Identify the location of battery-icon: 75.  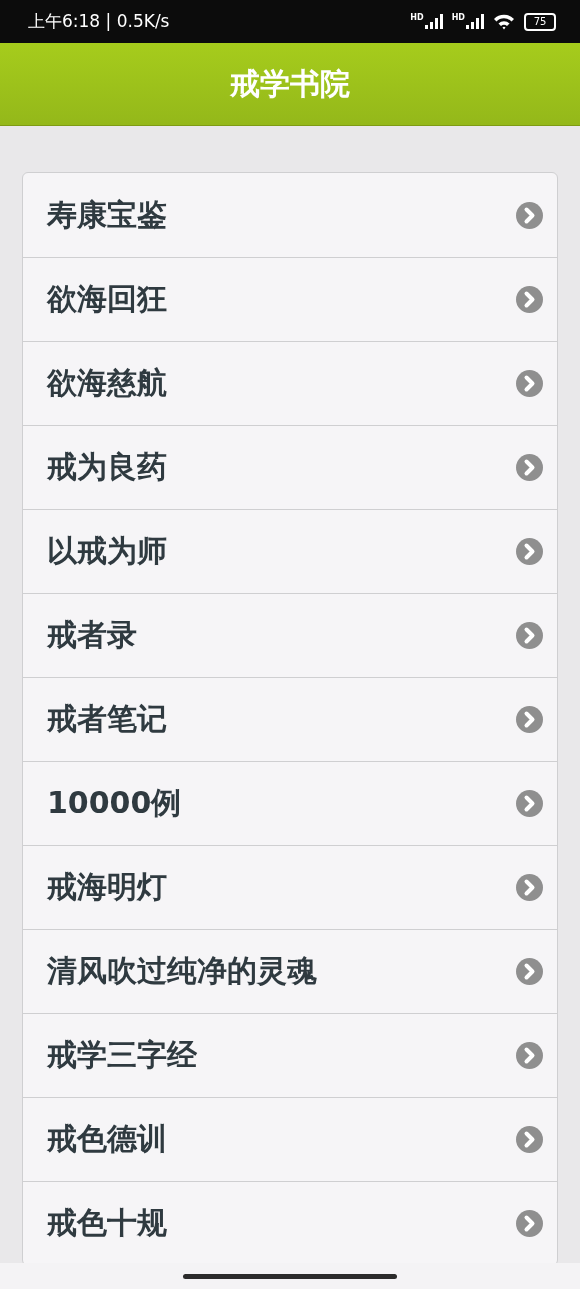
(540, 21).